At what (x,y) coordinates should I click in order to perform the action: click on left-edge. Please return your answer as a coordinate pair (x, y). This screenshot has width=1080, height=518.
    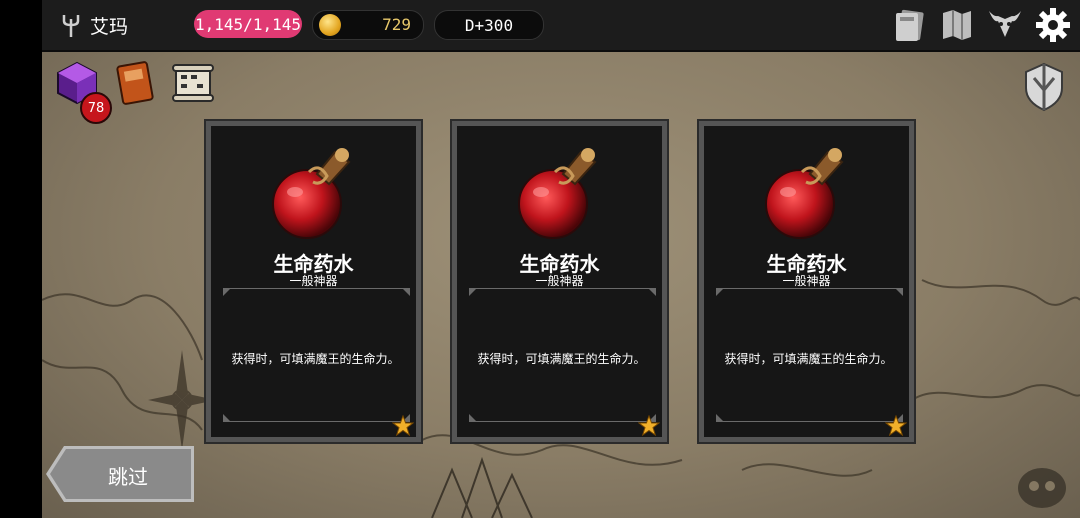
    Looking at the image, I should click on (21, 259).